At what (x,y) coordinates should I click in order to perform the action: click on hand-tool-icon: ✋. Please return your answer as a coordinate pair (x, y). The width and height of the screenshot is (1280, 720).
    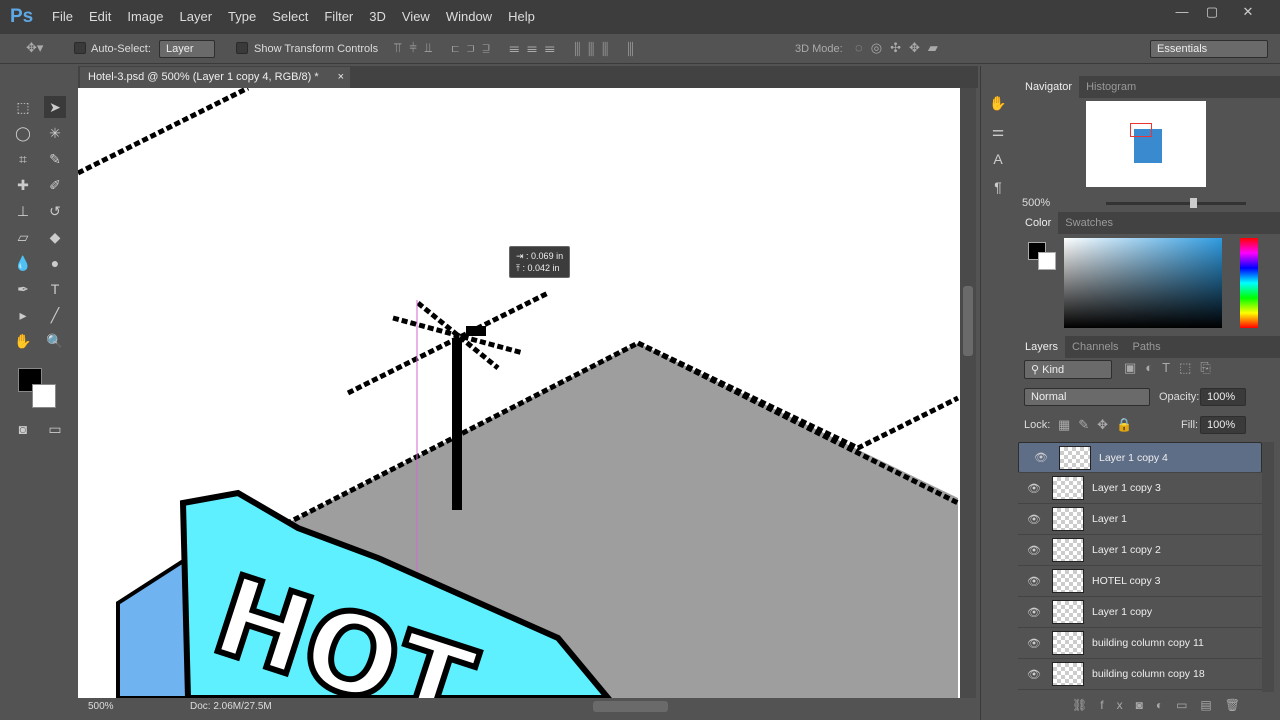
    Looking at the image, I should click on (23, 341).